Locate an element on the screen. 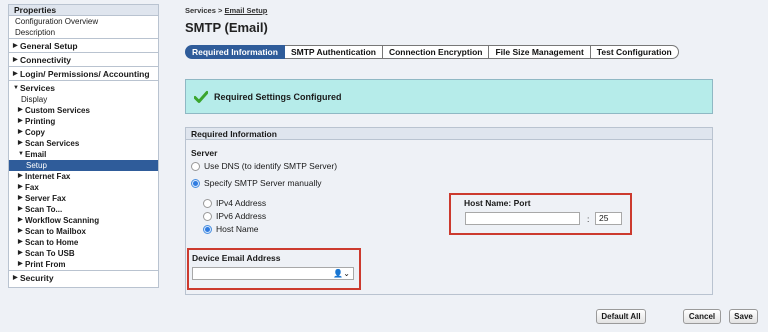  sidebar-group-connectivity: ▶ Connectivity is located at coordinates (83, 59).